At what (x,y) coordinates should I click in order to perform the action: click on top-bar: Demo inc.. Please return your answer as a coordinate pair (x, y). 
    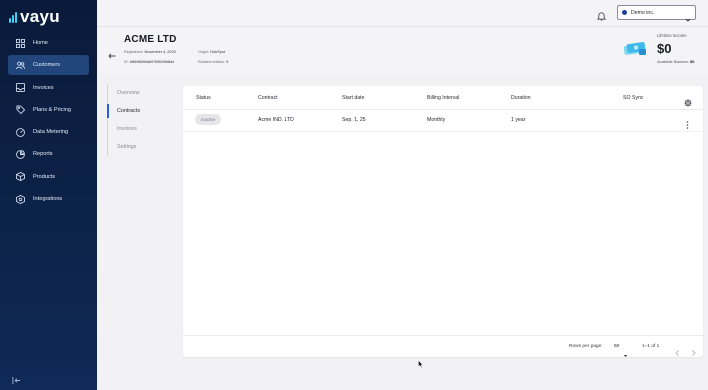
    Looking at the image, I should click on (402, 13).